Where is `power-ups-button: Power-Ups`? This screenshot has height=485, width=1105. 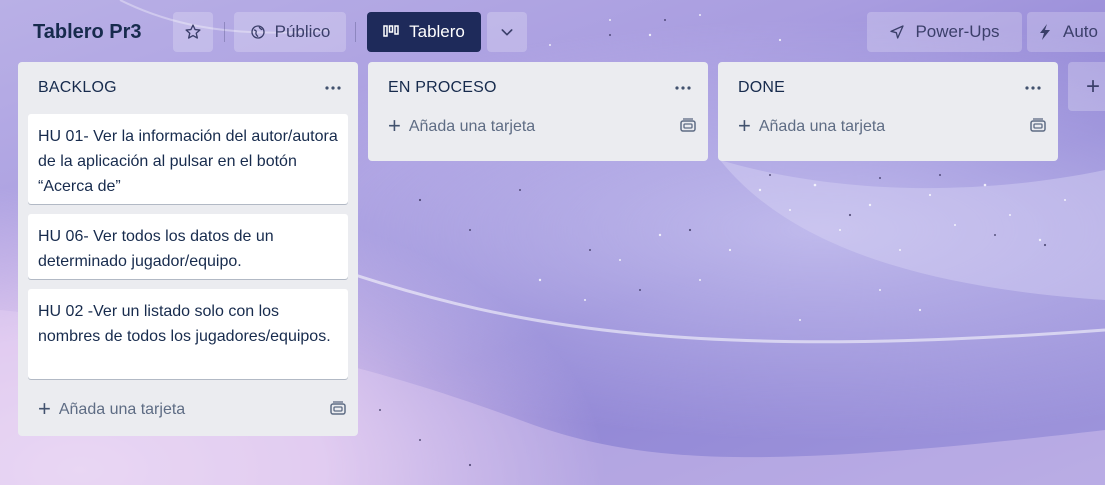 power-ups-button: Power-Ups is located at coordinates (944, 32).